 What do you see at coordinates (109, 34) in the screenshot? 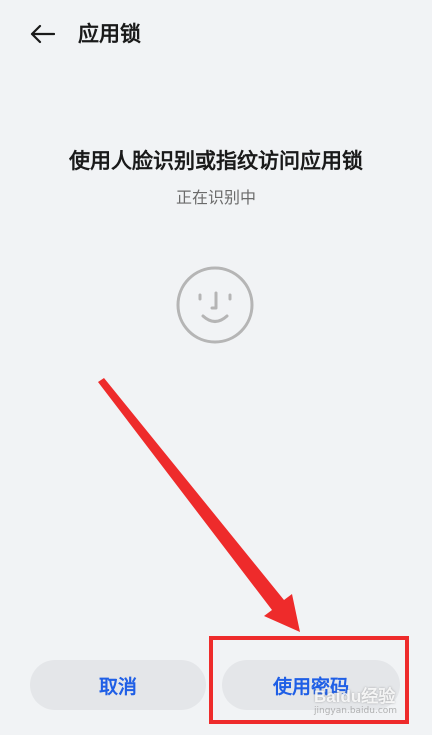
I see `page-title: 应用锁` at bounding box center [109, 34].